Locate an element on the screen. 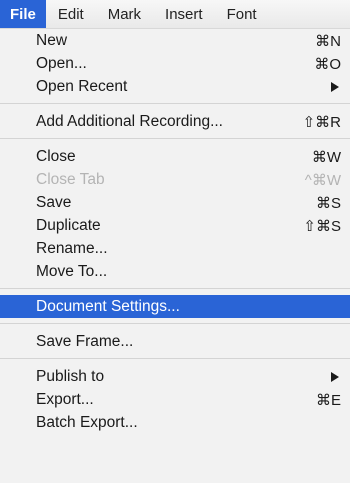 The image size is (350, 483). shortcut-label: ⌘N is located at coordinates (328, 41).